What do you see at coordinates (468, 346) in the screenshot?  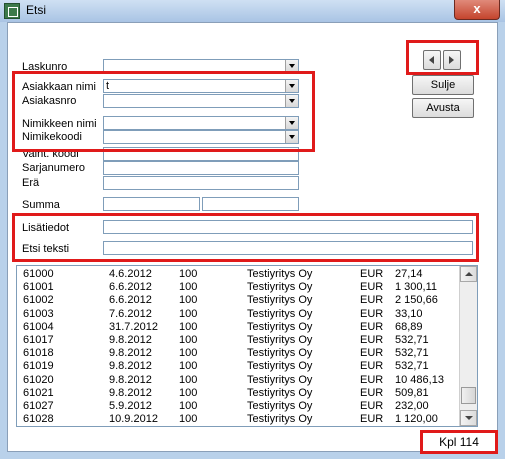 I see `vertical-scrollbar` at bounding box center [468, 346].